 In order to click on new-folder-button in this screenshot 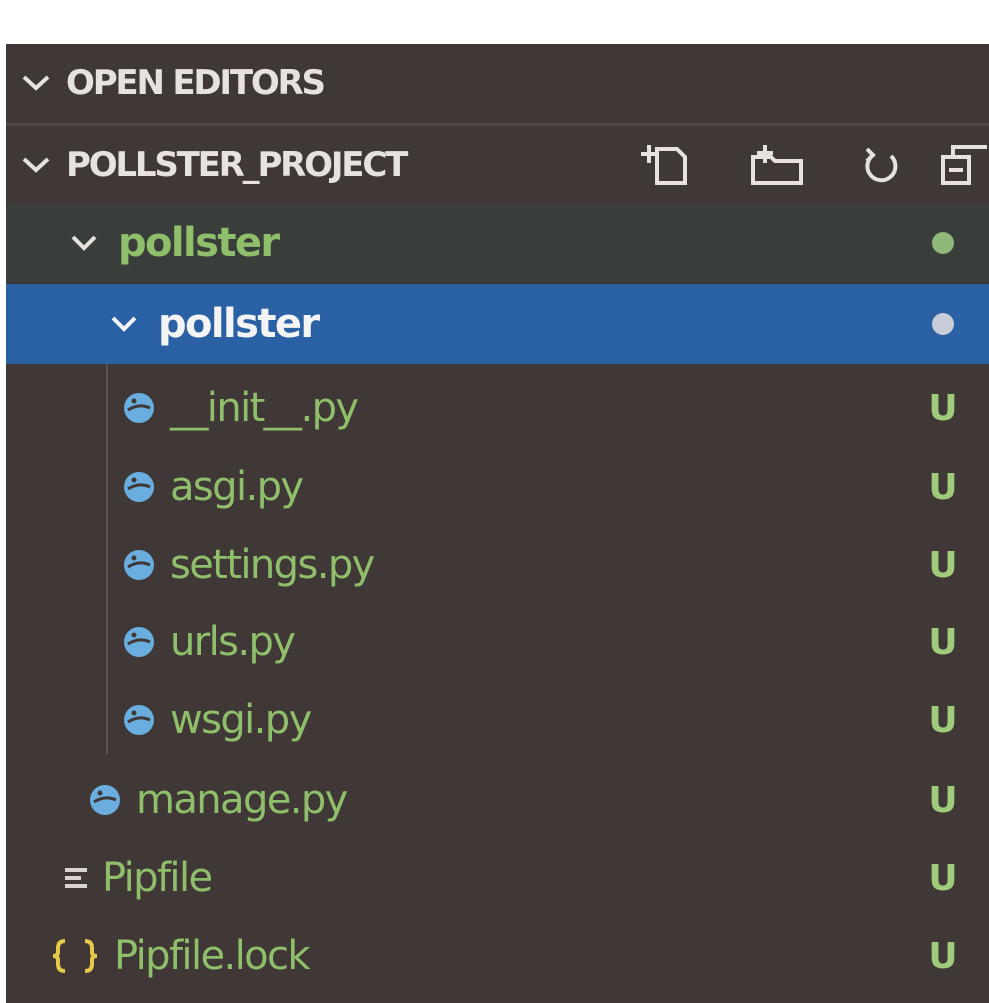, I will do `click(777, 165)`.